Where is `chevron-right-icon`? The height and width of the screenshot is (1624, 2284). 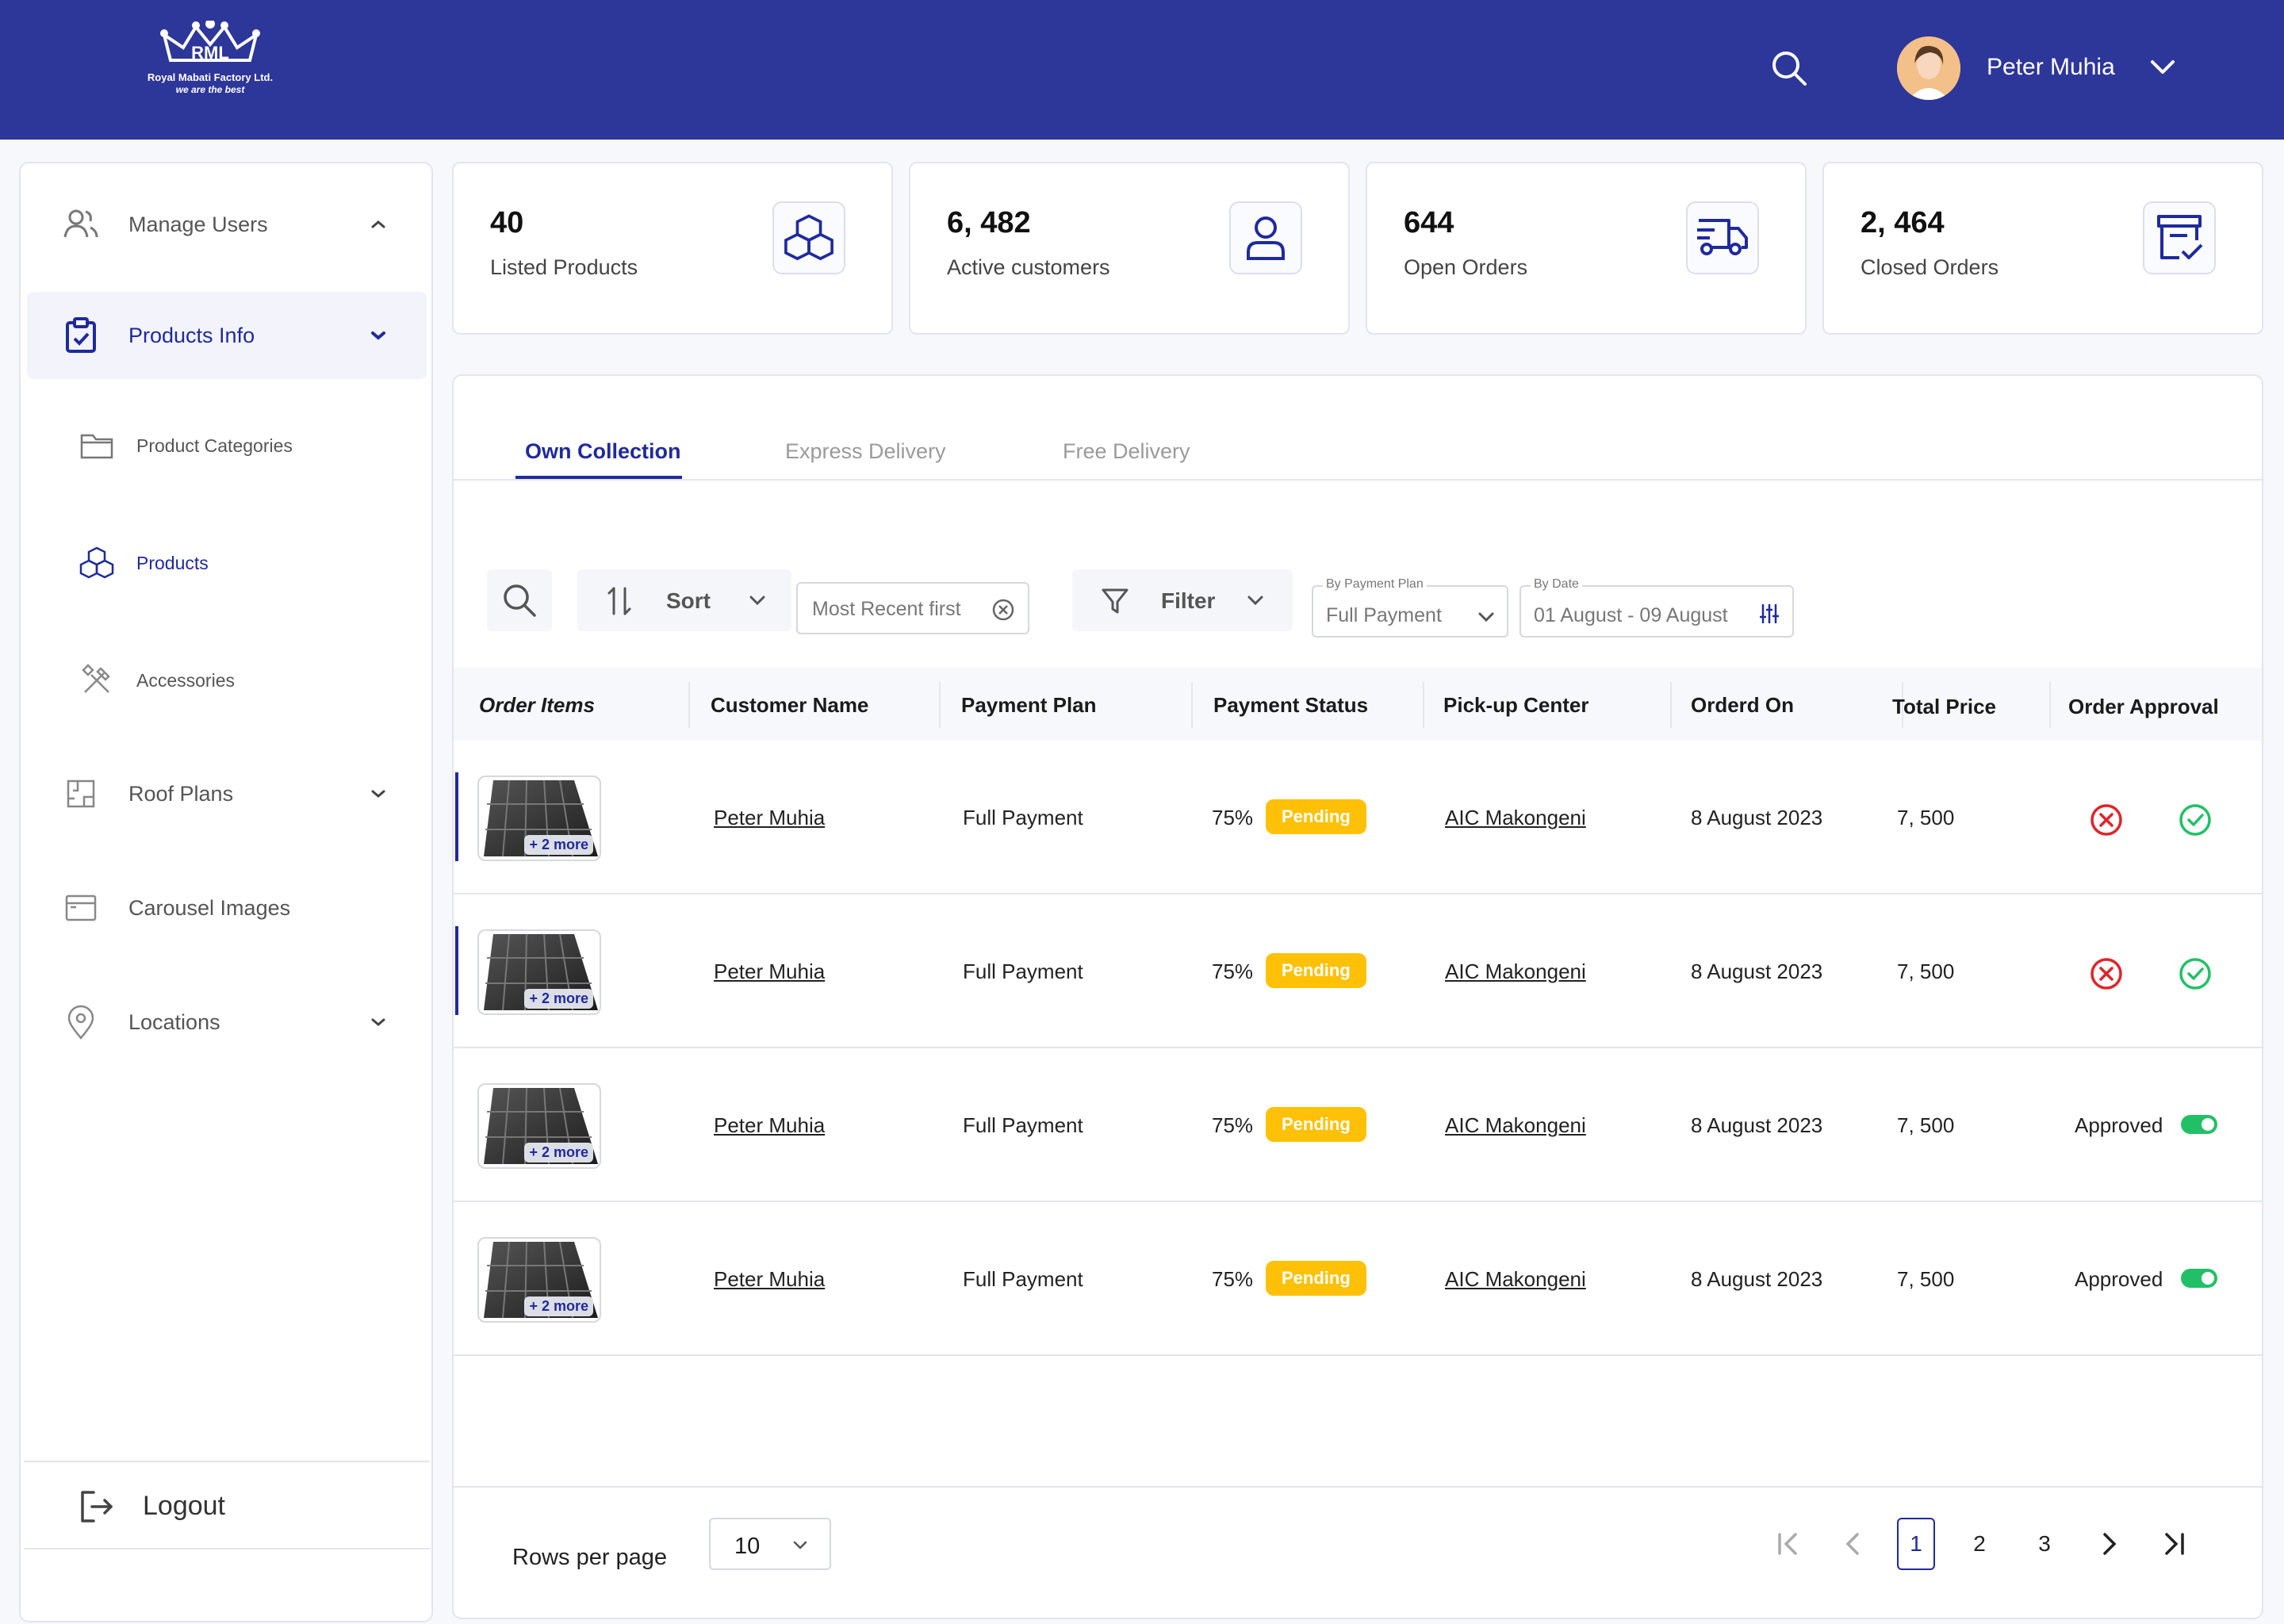 chevron-right-icon is located at coordinates (2110, 1544).